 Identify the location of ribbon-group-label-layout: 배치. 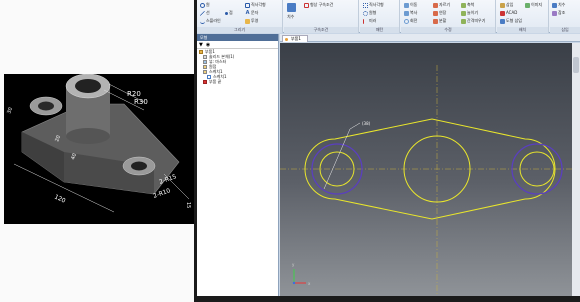
(522, 30).